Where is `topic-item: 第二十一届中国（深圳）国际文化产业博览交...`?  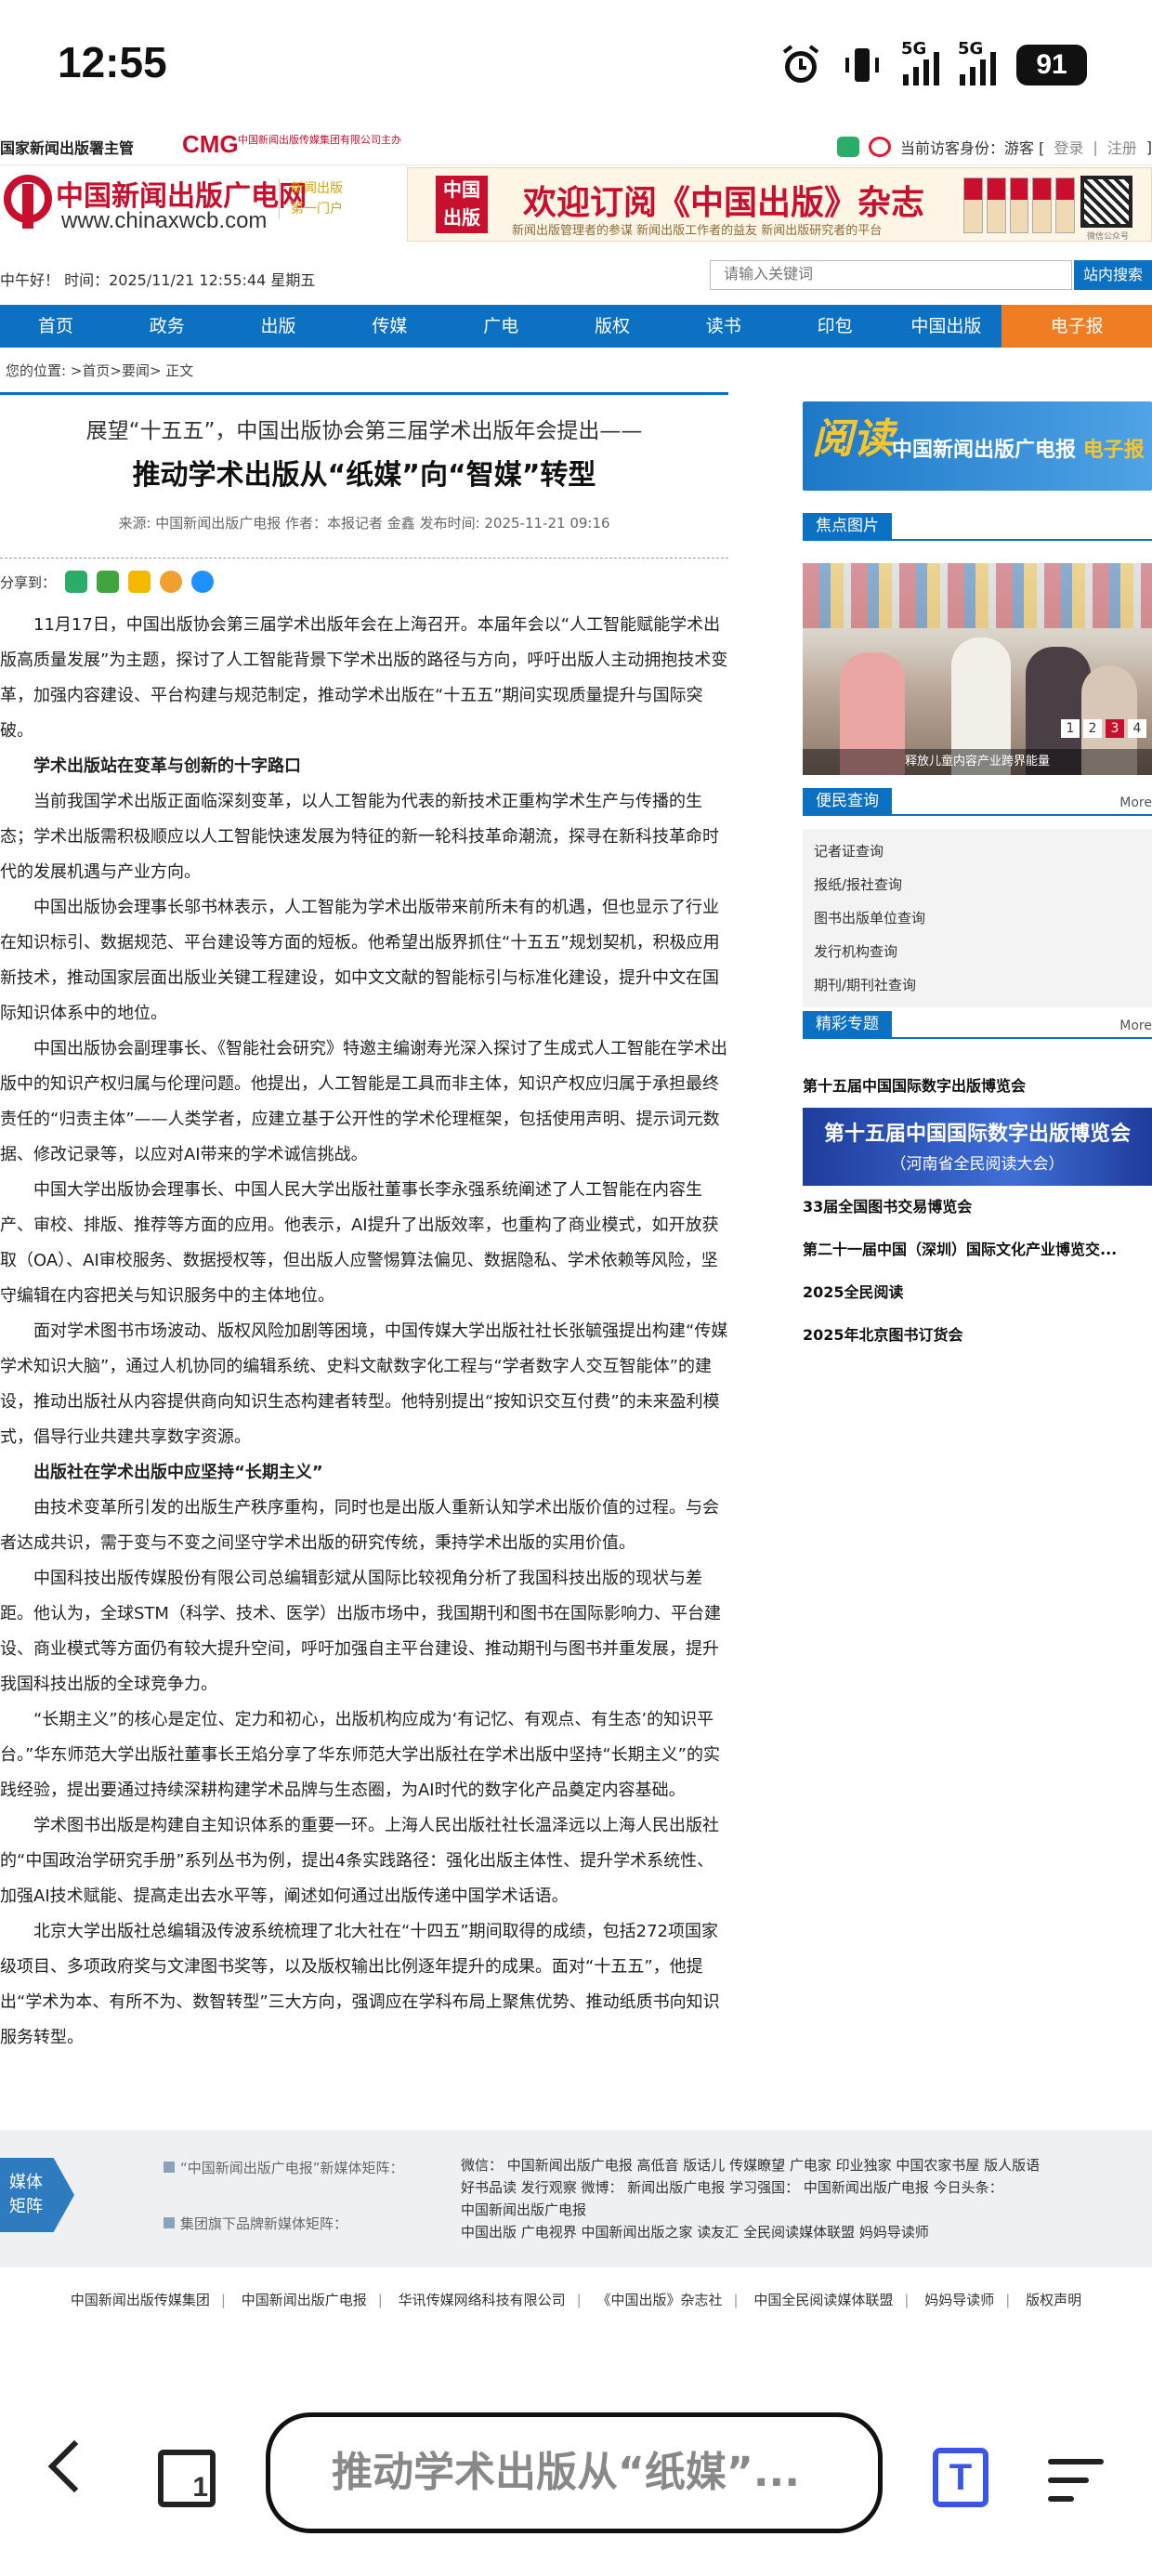 topic-item: 第二十一届中国（深圳）国际文化产业博览交... is located at coordinates (978, 1250).